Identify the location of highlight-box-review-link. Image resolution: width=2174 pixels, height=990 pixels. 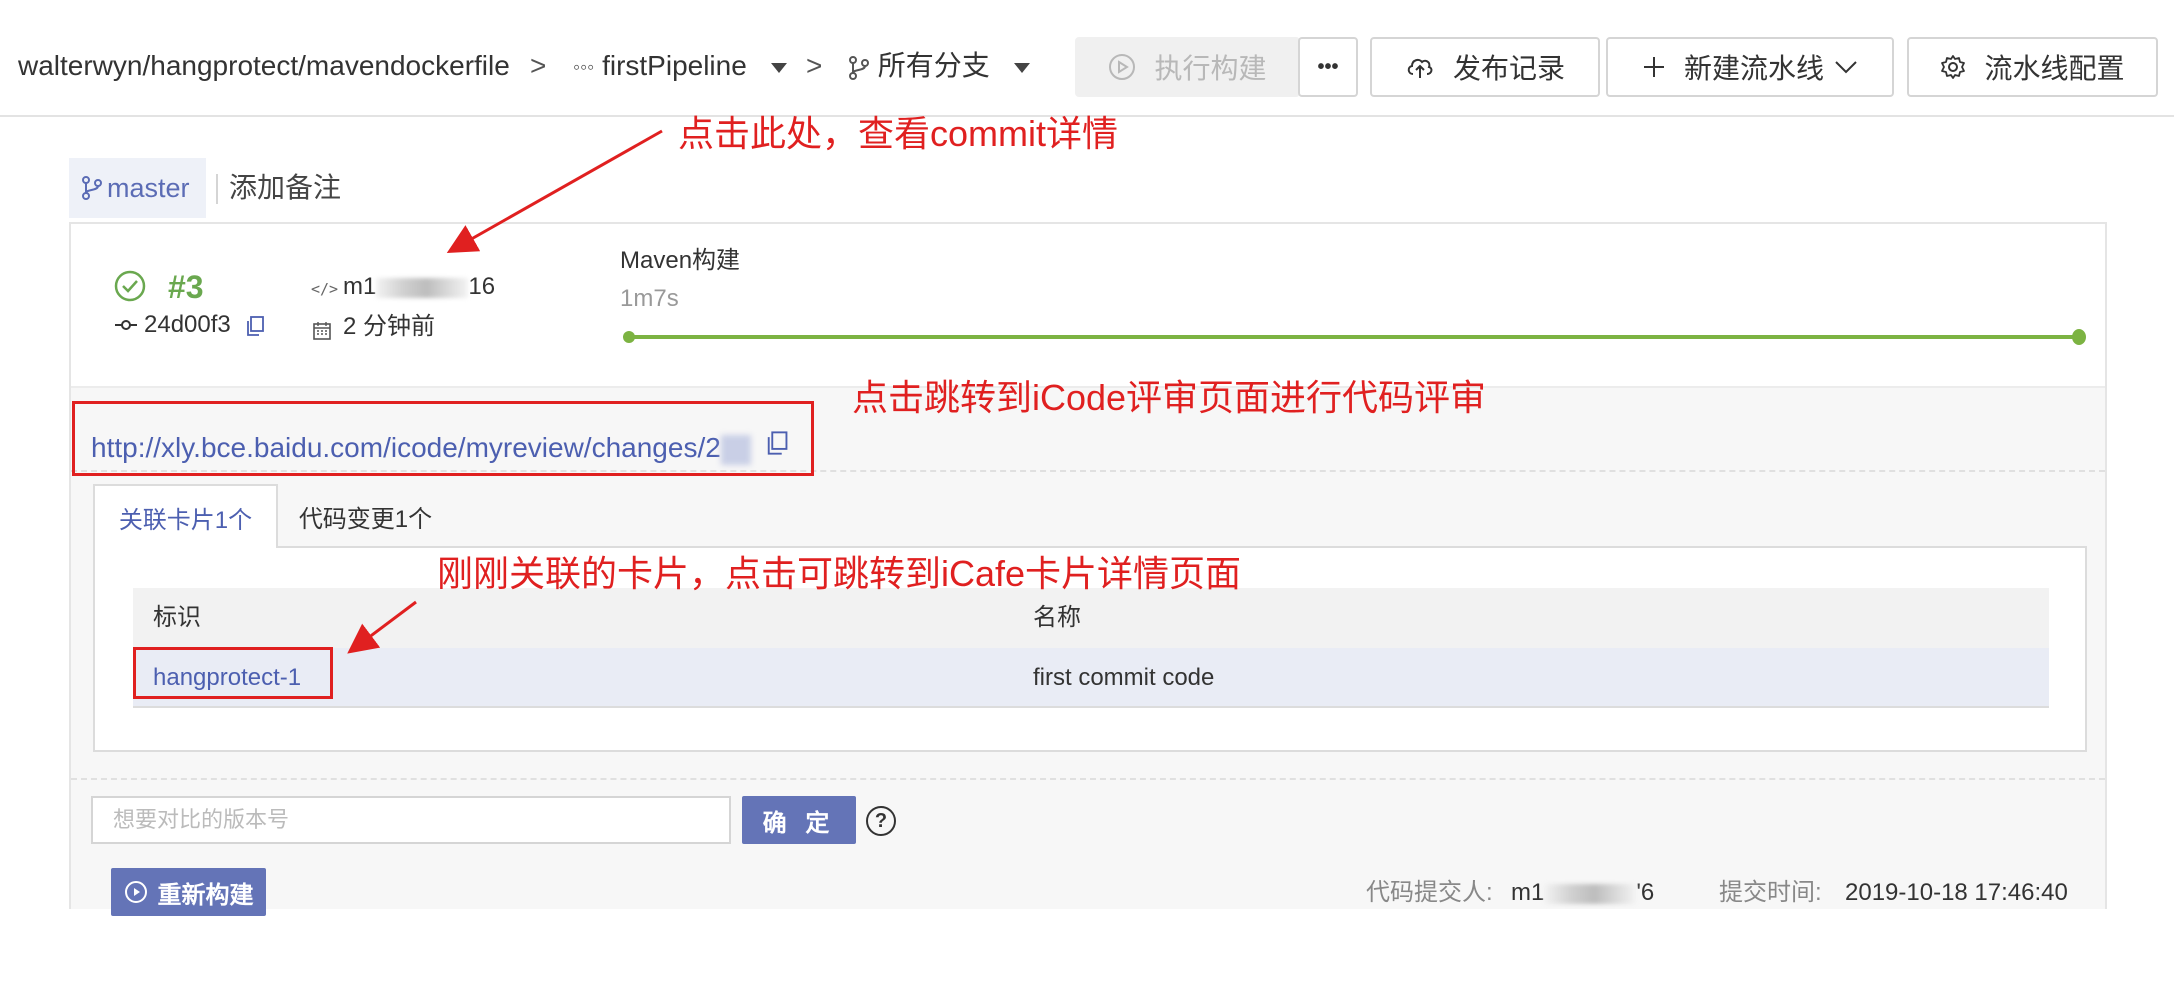
(443, 438).